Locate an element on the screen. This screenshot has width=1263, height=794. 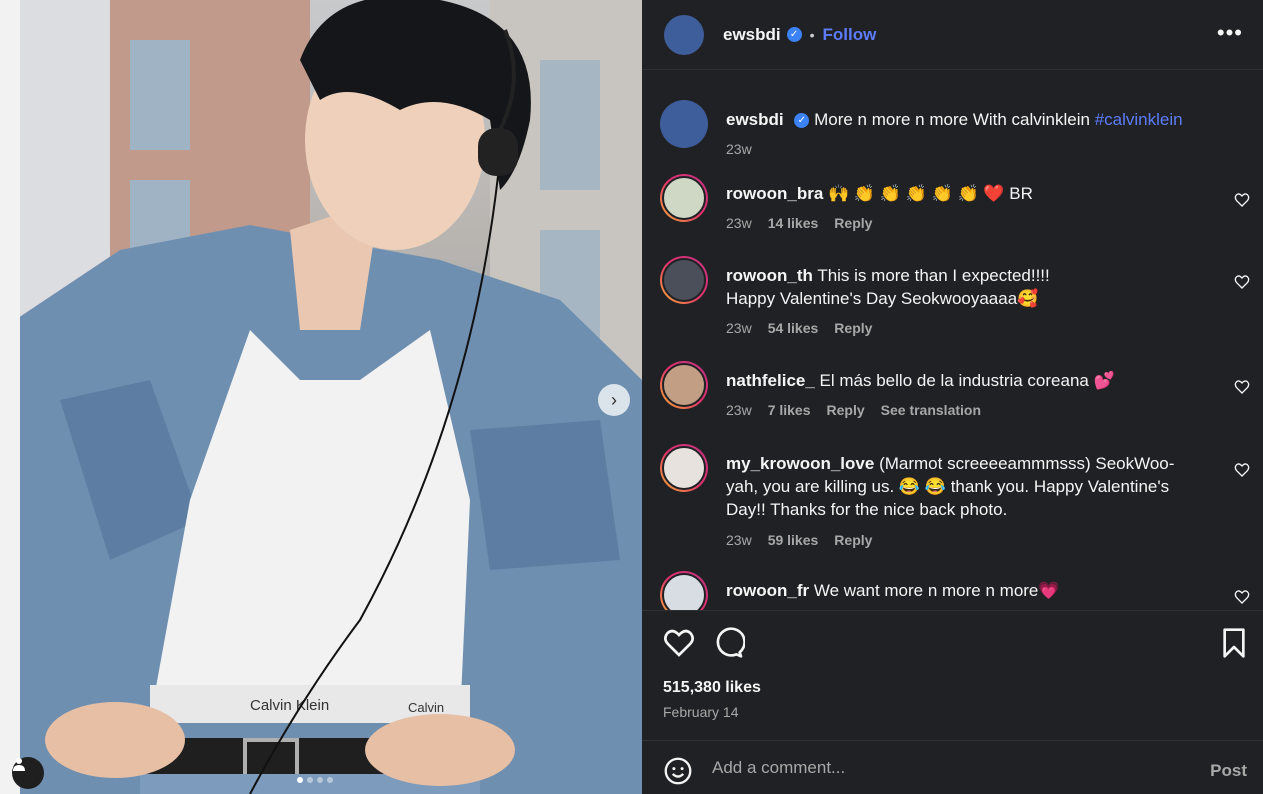
author-username: ewsbdi is located at coordinates (752, 35).